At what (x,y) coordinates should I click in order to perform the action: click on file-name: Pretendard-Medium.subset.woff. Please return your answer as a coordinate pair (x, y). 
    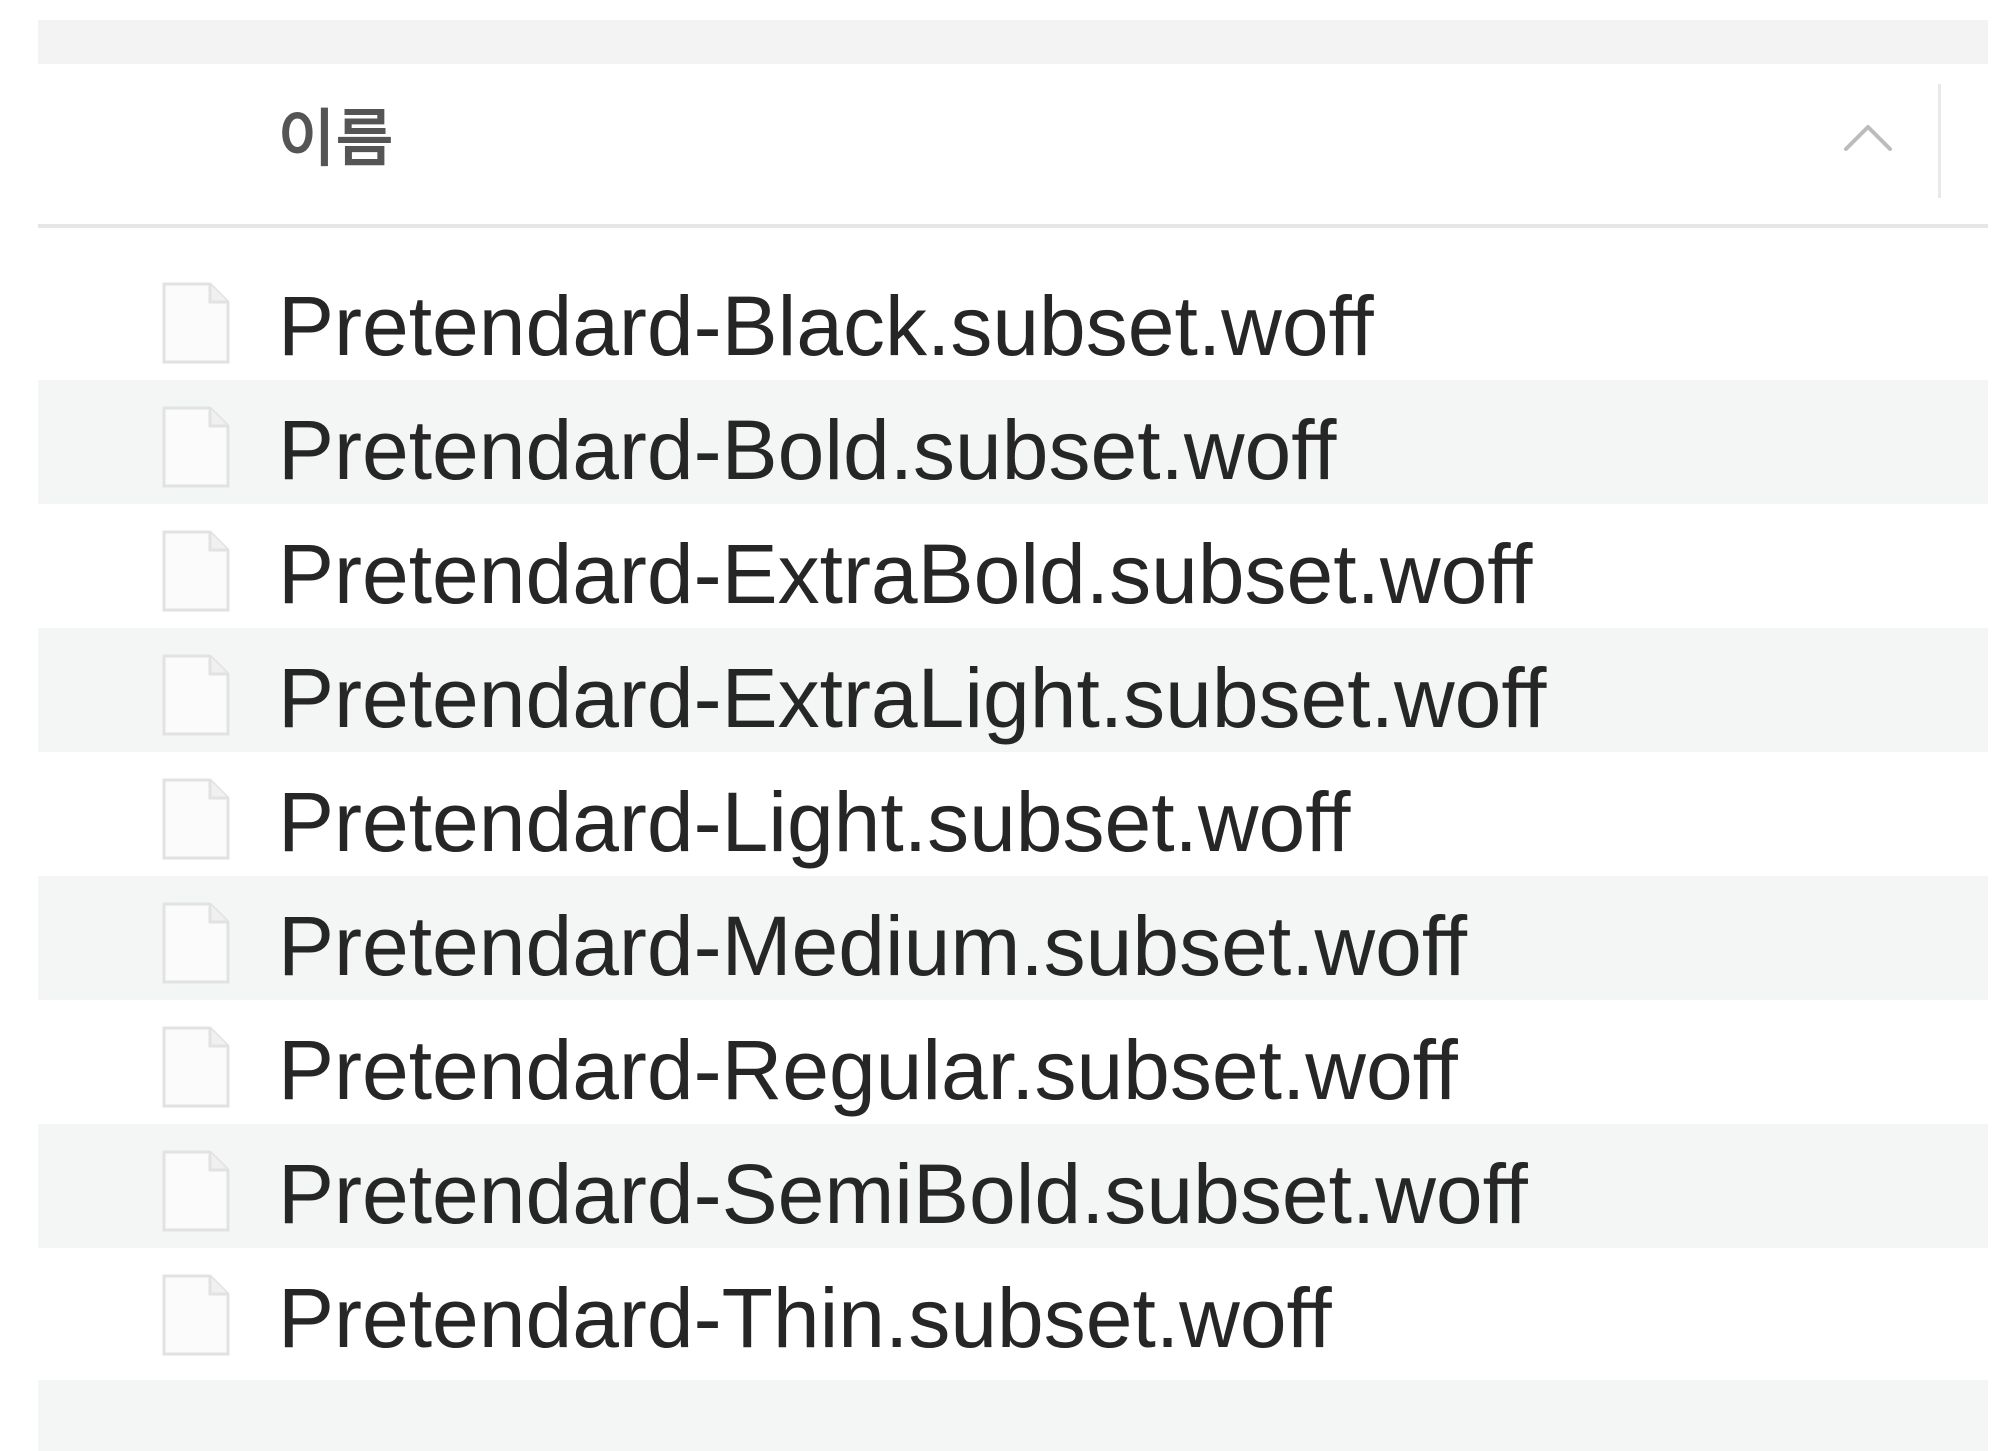
    Looking at the image, I should click on (872, 946).